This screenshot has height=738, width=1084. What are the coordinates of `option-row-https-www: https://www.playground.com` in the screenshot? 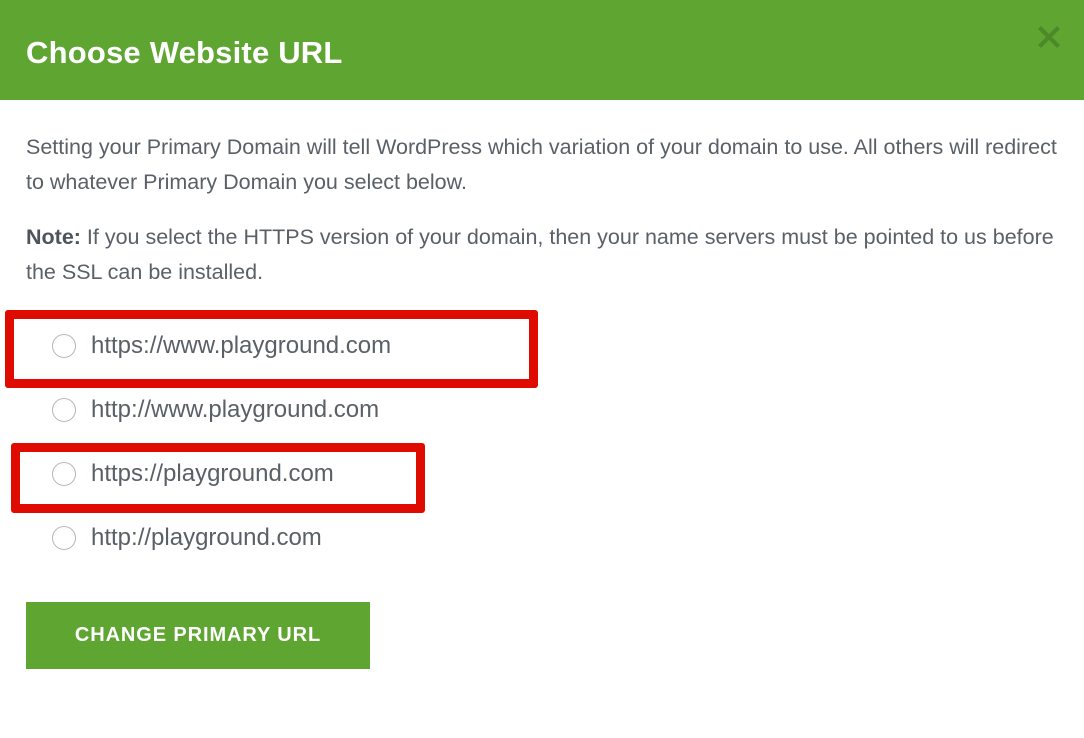 It's located at (542, 346).